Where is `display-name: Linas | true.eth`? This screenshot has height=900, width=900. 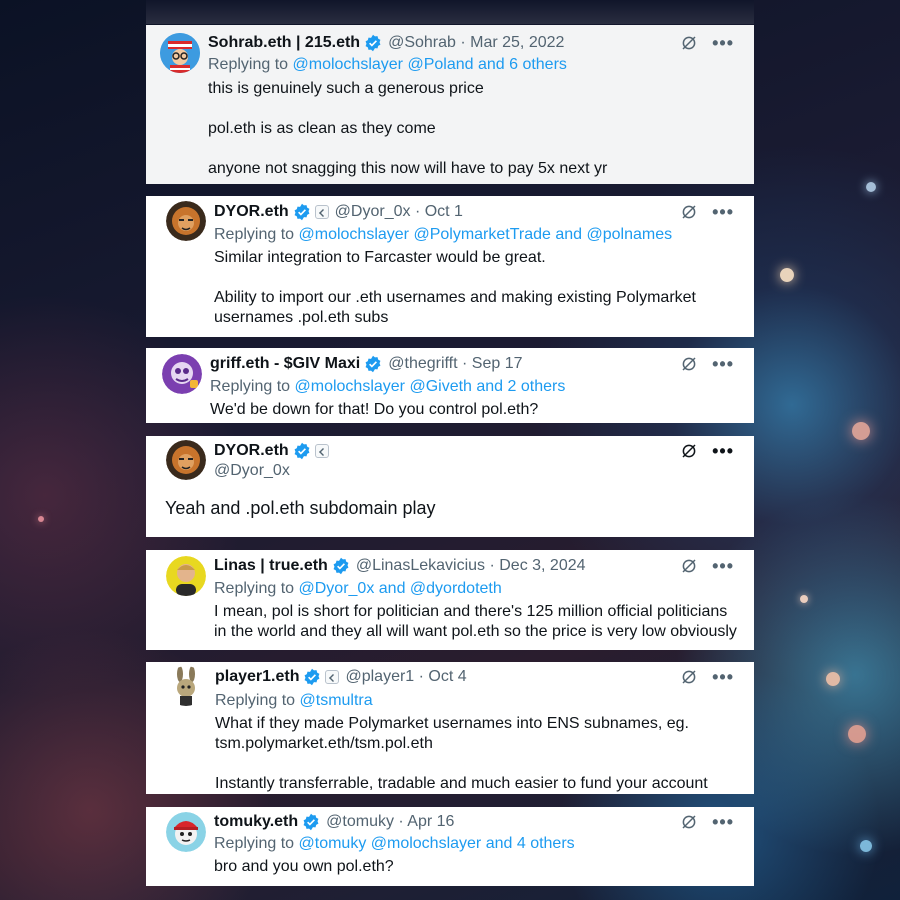 display-name: Linas | true.eth is located at coordinates (271, 566).